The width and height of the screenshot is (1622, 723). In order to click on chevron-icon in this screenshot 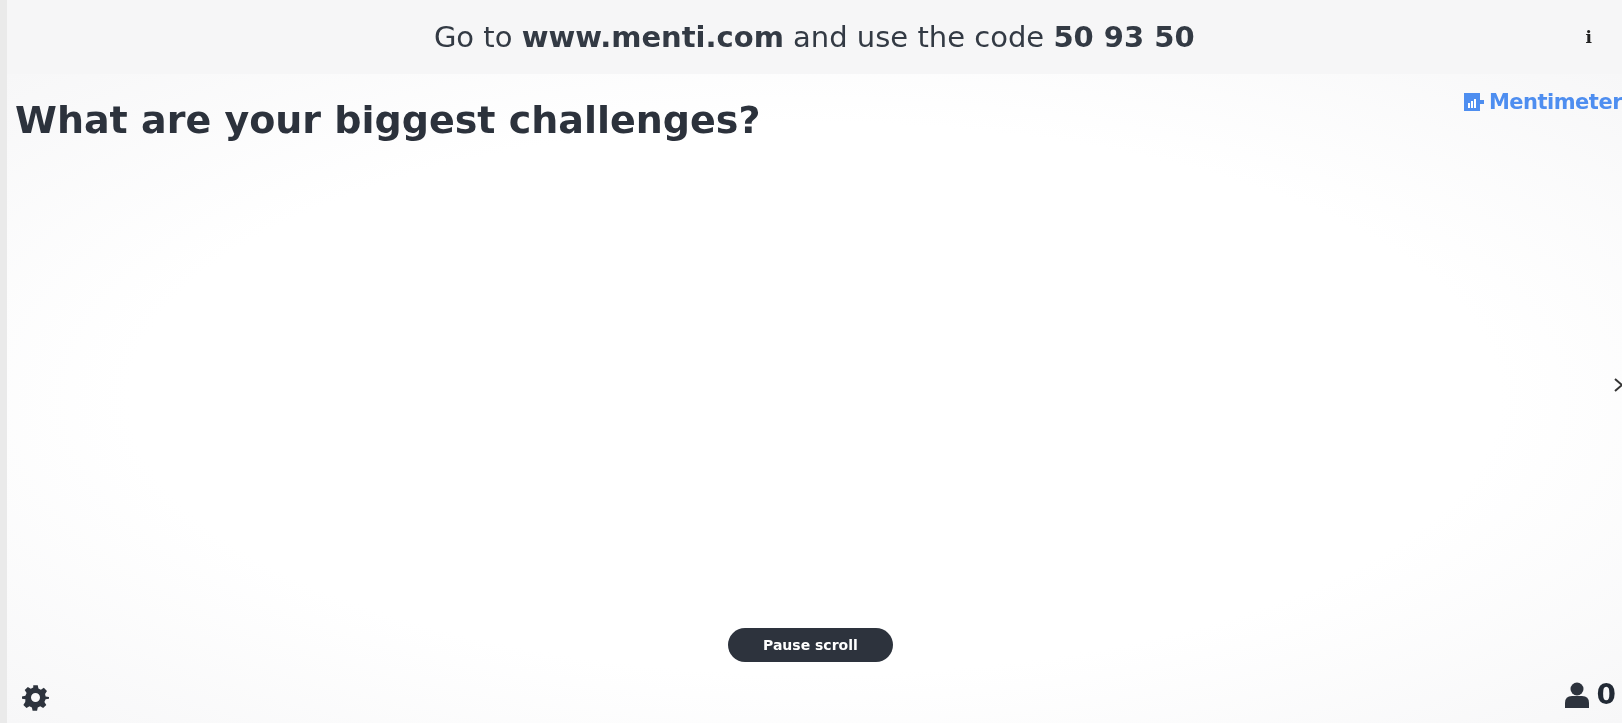, I will do `click(1618, 385)`.